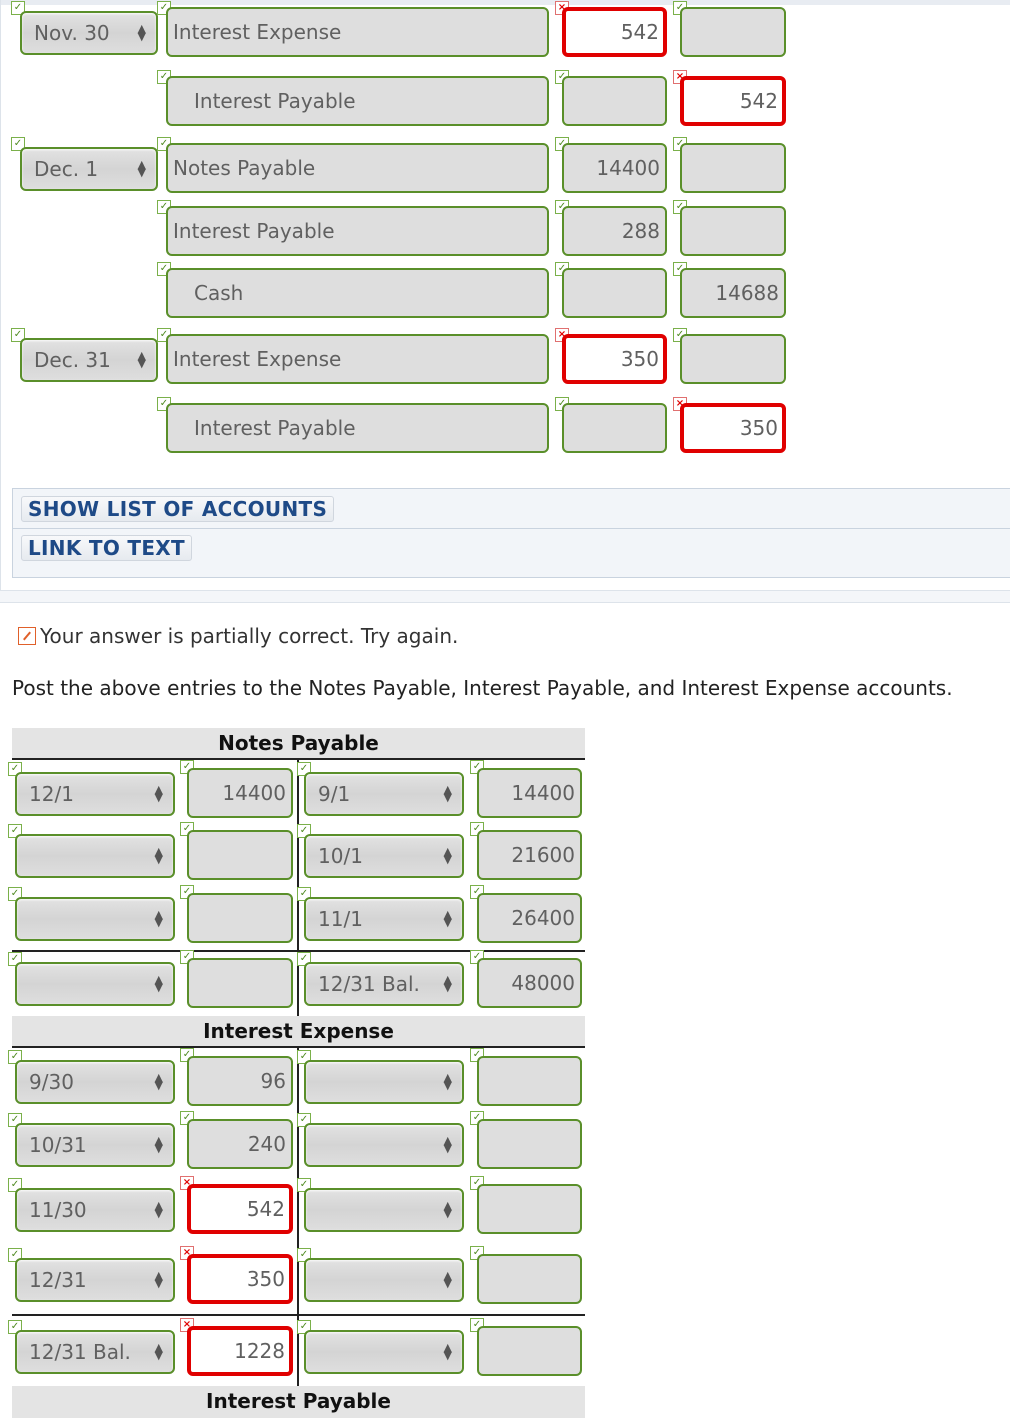  I want to click on show-list-of-accounts-button: SHOW LIST OF ACCOUNTS, so click(178, 509).